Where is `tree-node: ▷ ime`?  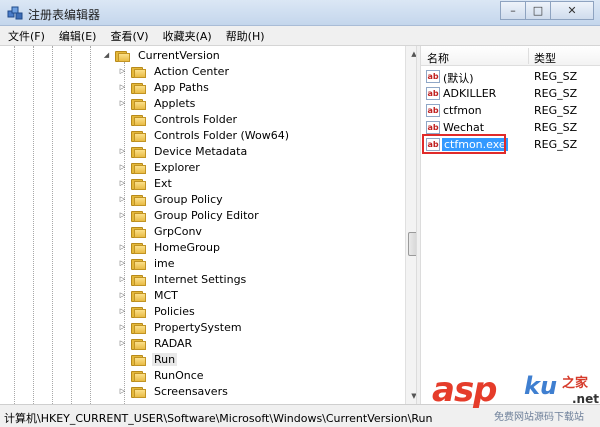
tree-node: ▷ ime is located at coordinates (147, 263).